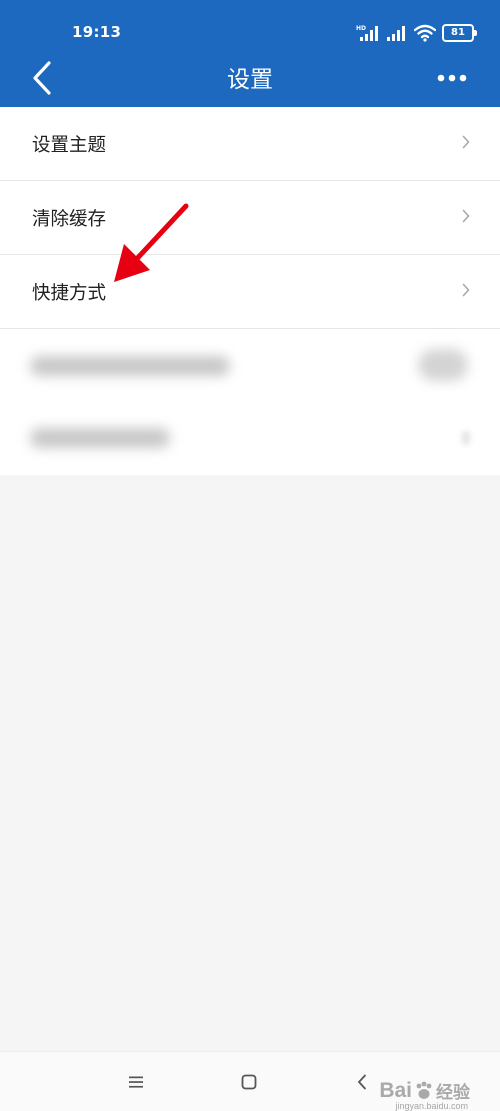 Image resolution: width=500 pixels, height=1111 pixels. What do you see at coordinates (250, 438) in the screenshot?
I see `blurred-setting-language-row` at bounding box center [250, 438].